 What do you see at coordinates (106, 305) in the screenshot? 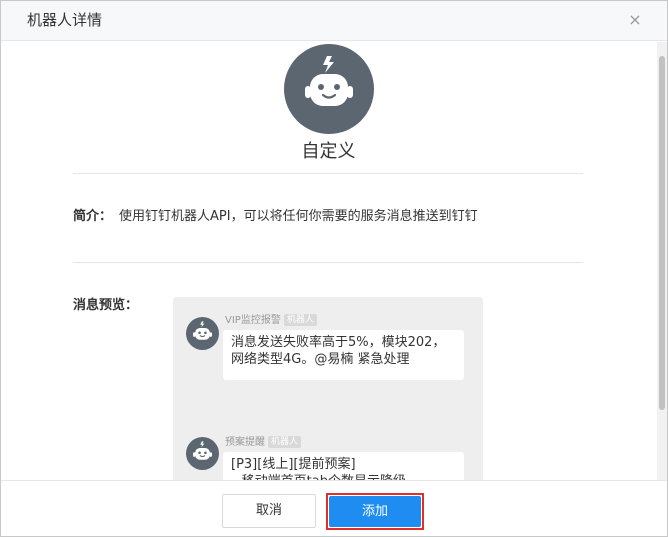
I see `preview-label: 消息预览：` at bounding box center [106, 305].